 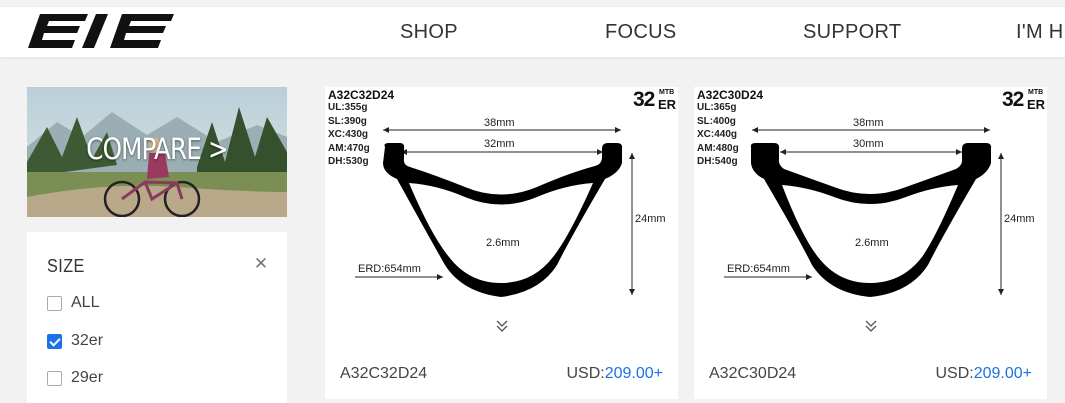 I want to click on nav-support: SUPPORT, so click(x=852, y=32).